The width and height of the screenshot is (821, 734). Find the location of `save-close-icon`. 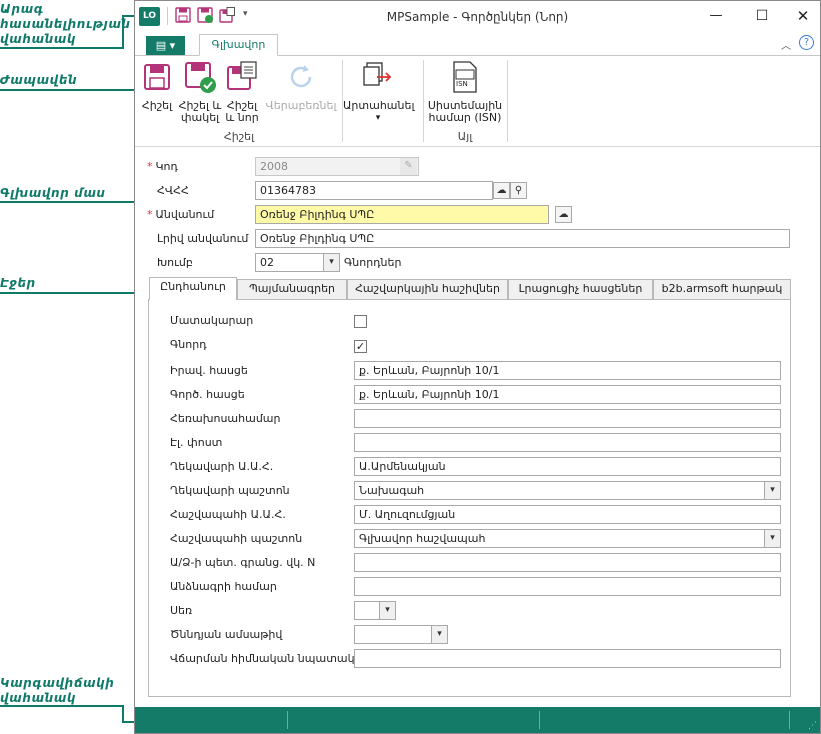

save-close-icon is located at coordinates (200, 77).